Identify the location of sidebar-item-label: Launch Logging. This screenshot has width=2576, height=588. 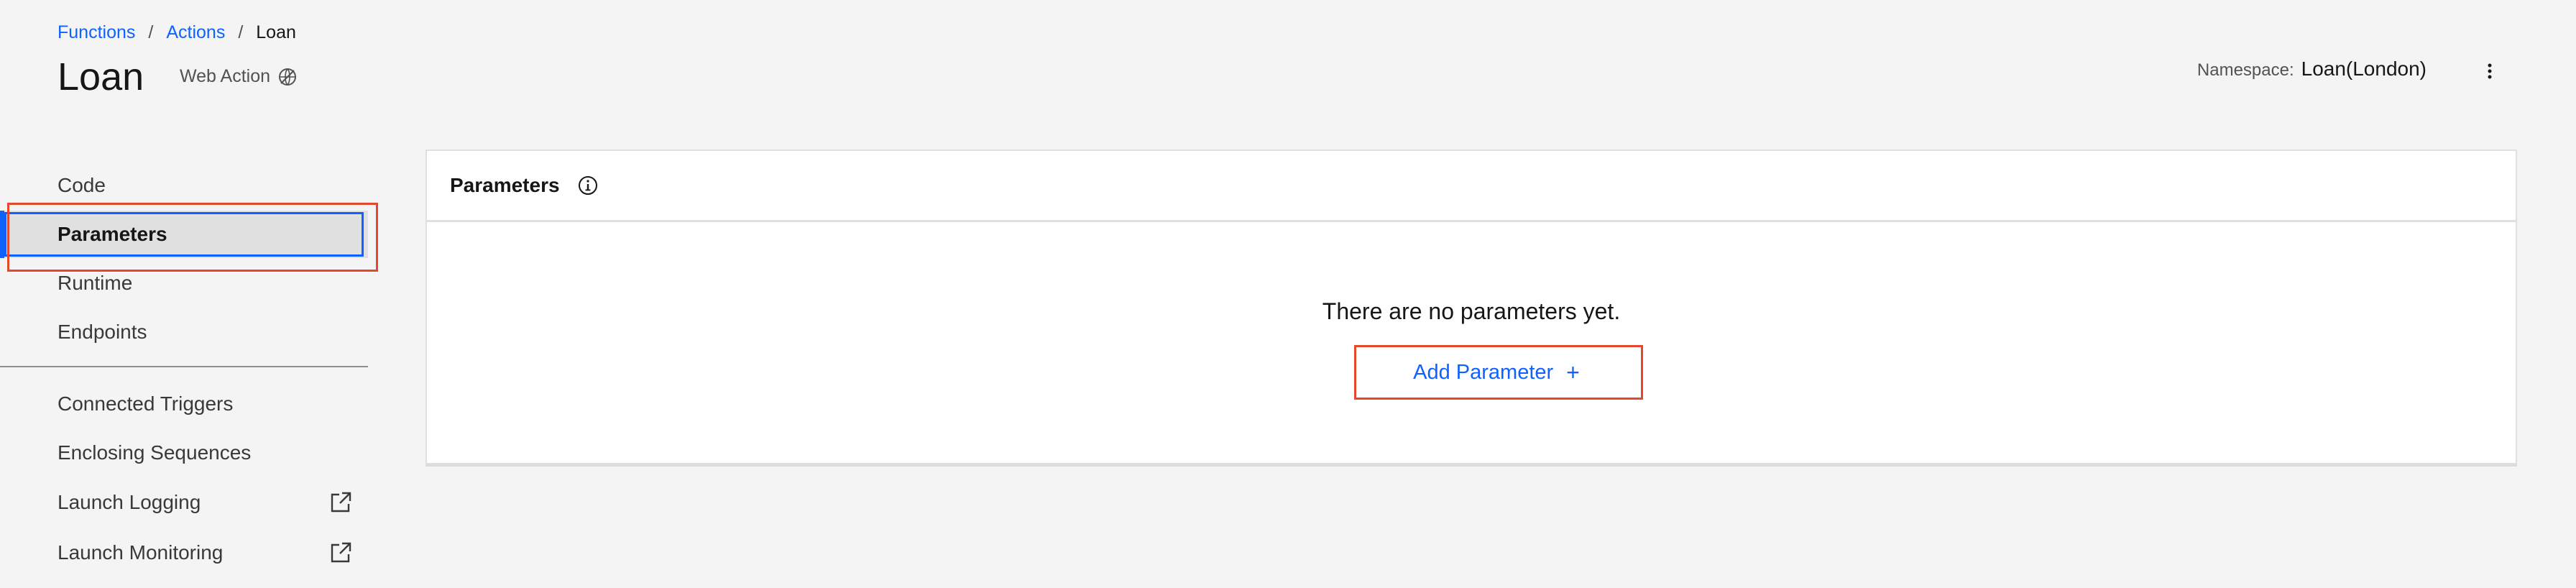
(129, 502).